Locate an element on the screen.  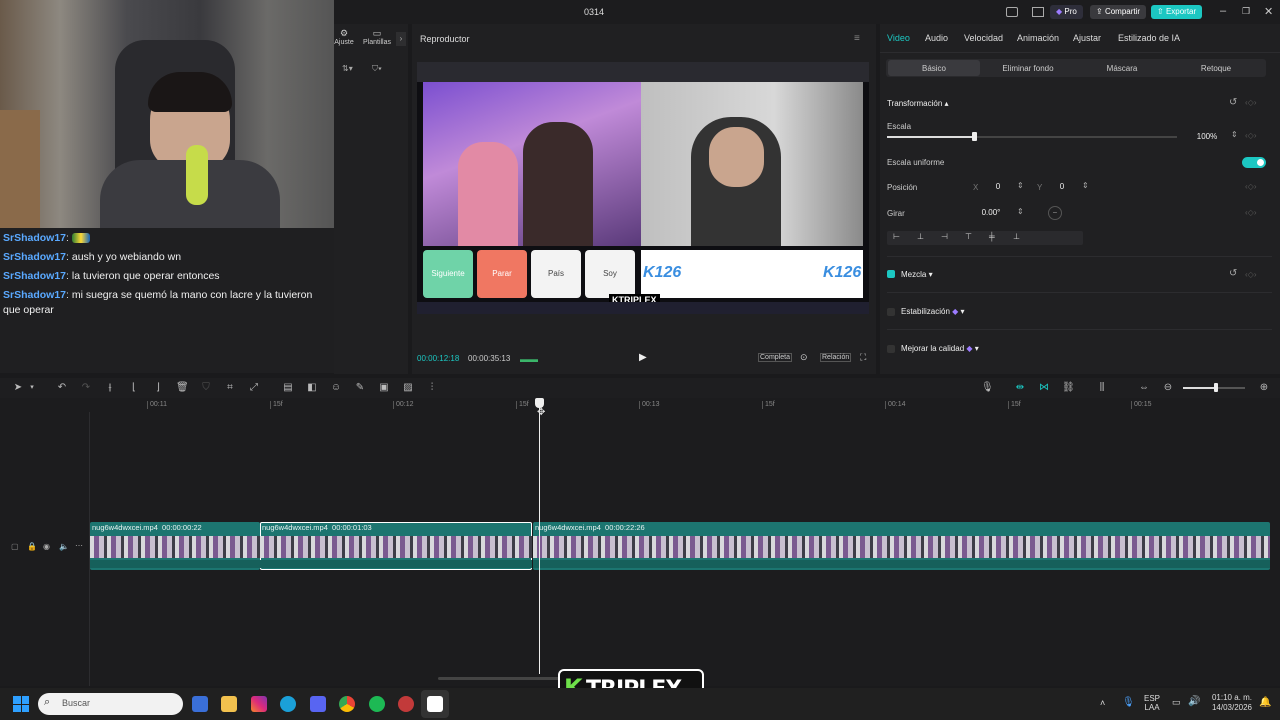
file-explorer-icon is located at coordinates (229, 704).